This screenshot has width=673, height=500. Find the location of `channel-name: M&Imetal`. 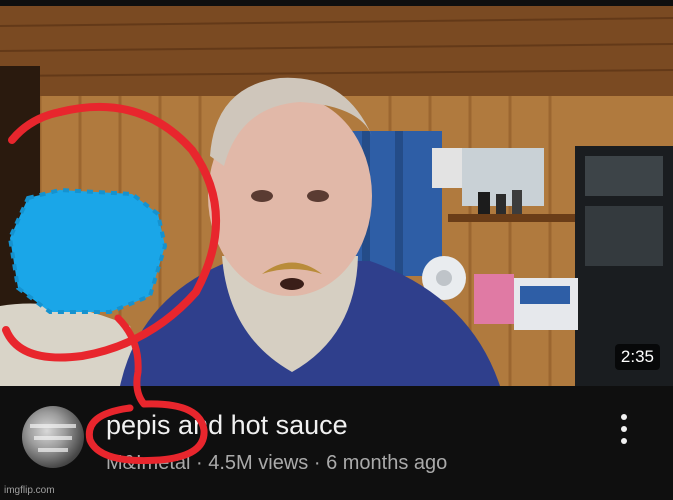

channel-name: M&Imetal is located at coordinates (148, 463).